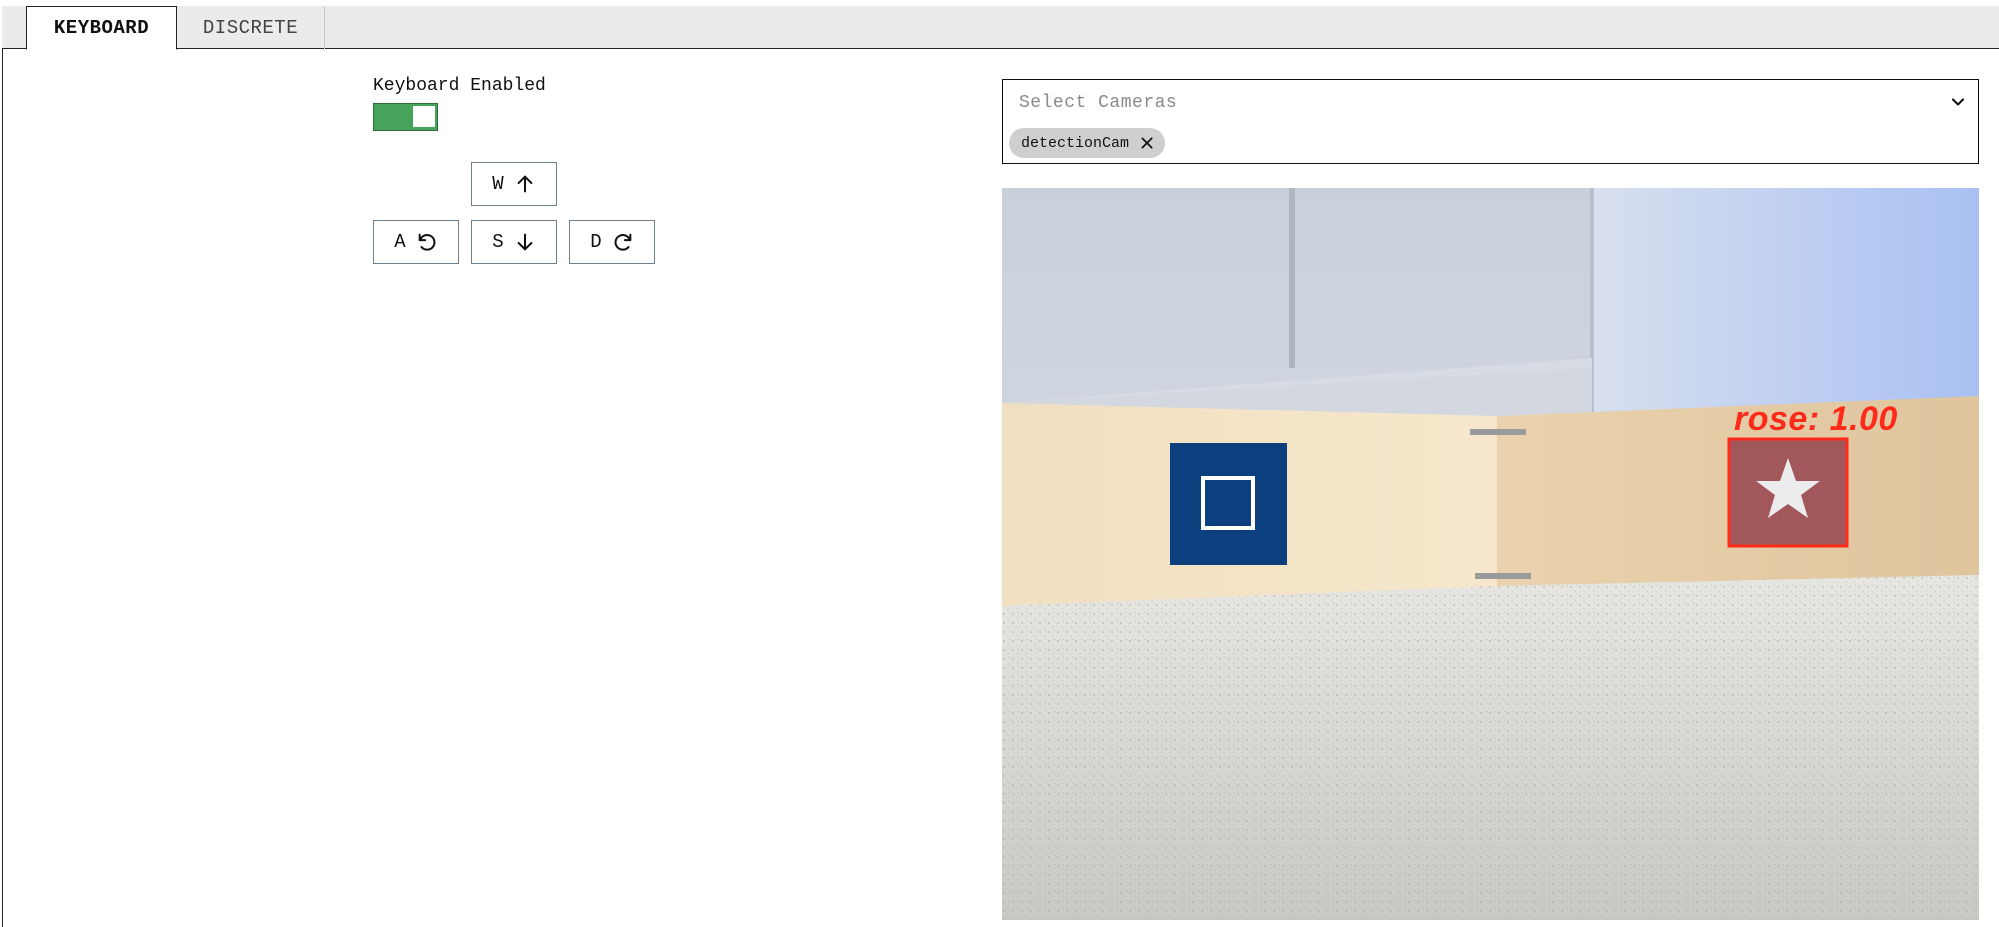 Image resolution: width=1999 pixels, height=927 pixels. Describe the element at coordinates (1098, 103) in the screenshot. I see `camera-select-placeholder: Select Cameras` at that location.